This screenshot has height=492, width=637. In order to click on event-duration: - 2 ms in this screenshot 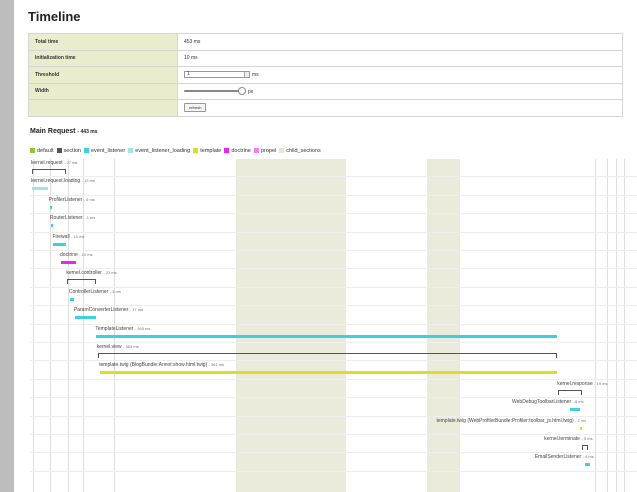, I will do `click(581, 420)`.